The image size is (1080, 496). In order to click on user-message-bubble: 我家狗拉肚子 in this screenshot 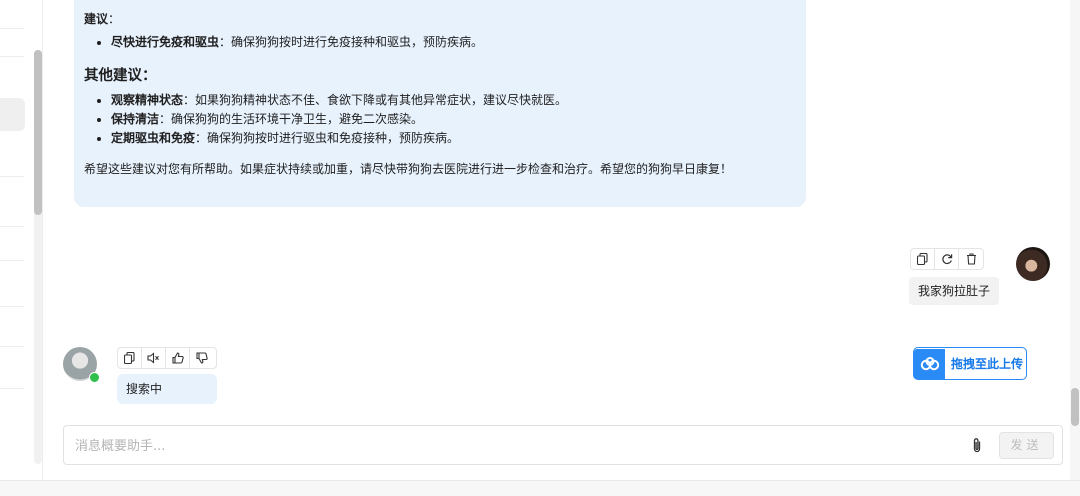, I will do `click(954, 291)`.